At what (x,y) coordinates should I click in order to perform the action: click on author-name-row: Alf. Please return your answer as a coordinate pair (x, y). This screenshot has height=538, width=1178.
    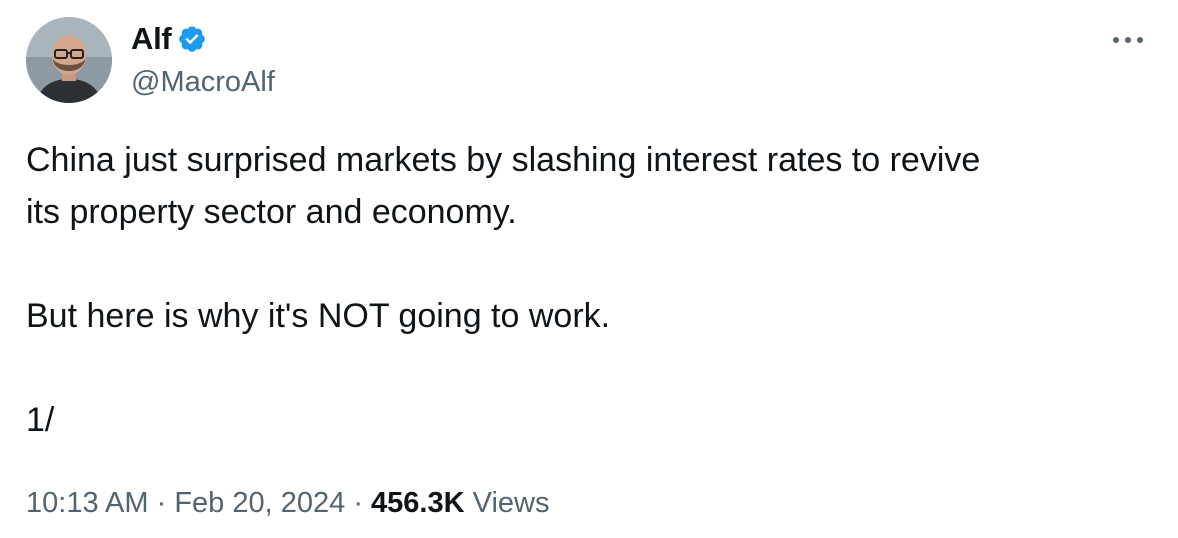
    Looking at the image, I should click on (169, 39).